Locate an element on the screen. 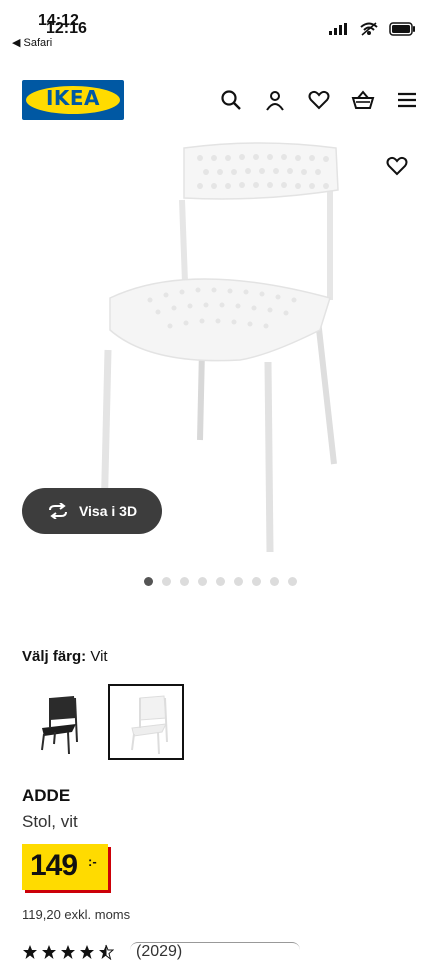  rating-stars is located at coordinates (68, 952).